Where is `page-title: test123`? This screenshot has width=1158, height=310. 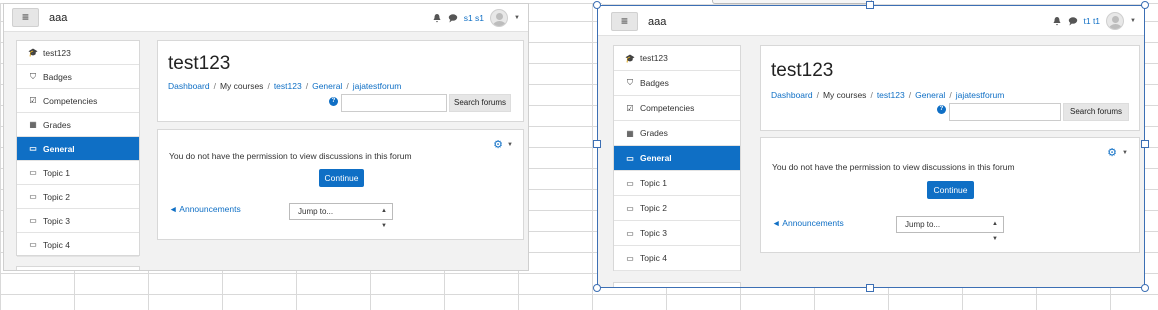
page-title: test123 is located at coordinates (199, 63).